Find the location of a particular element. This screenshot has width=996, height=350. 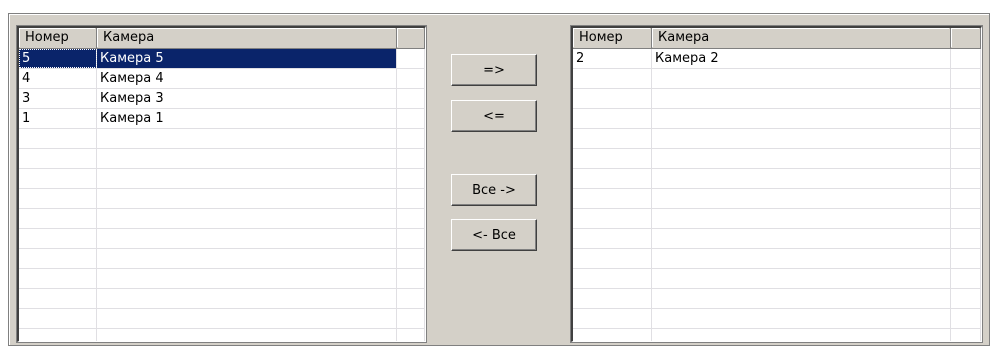

move-all-left-button: <- Все is located at coordinates (494, 235).